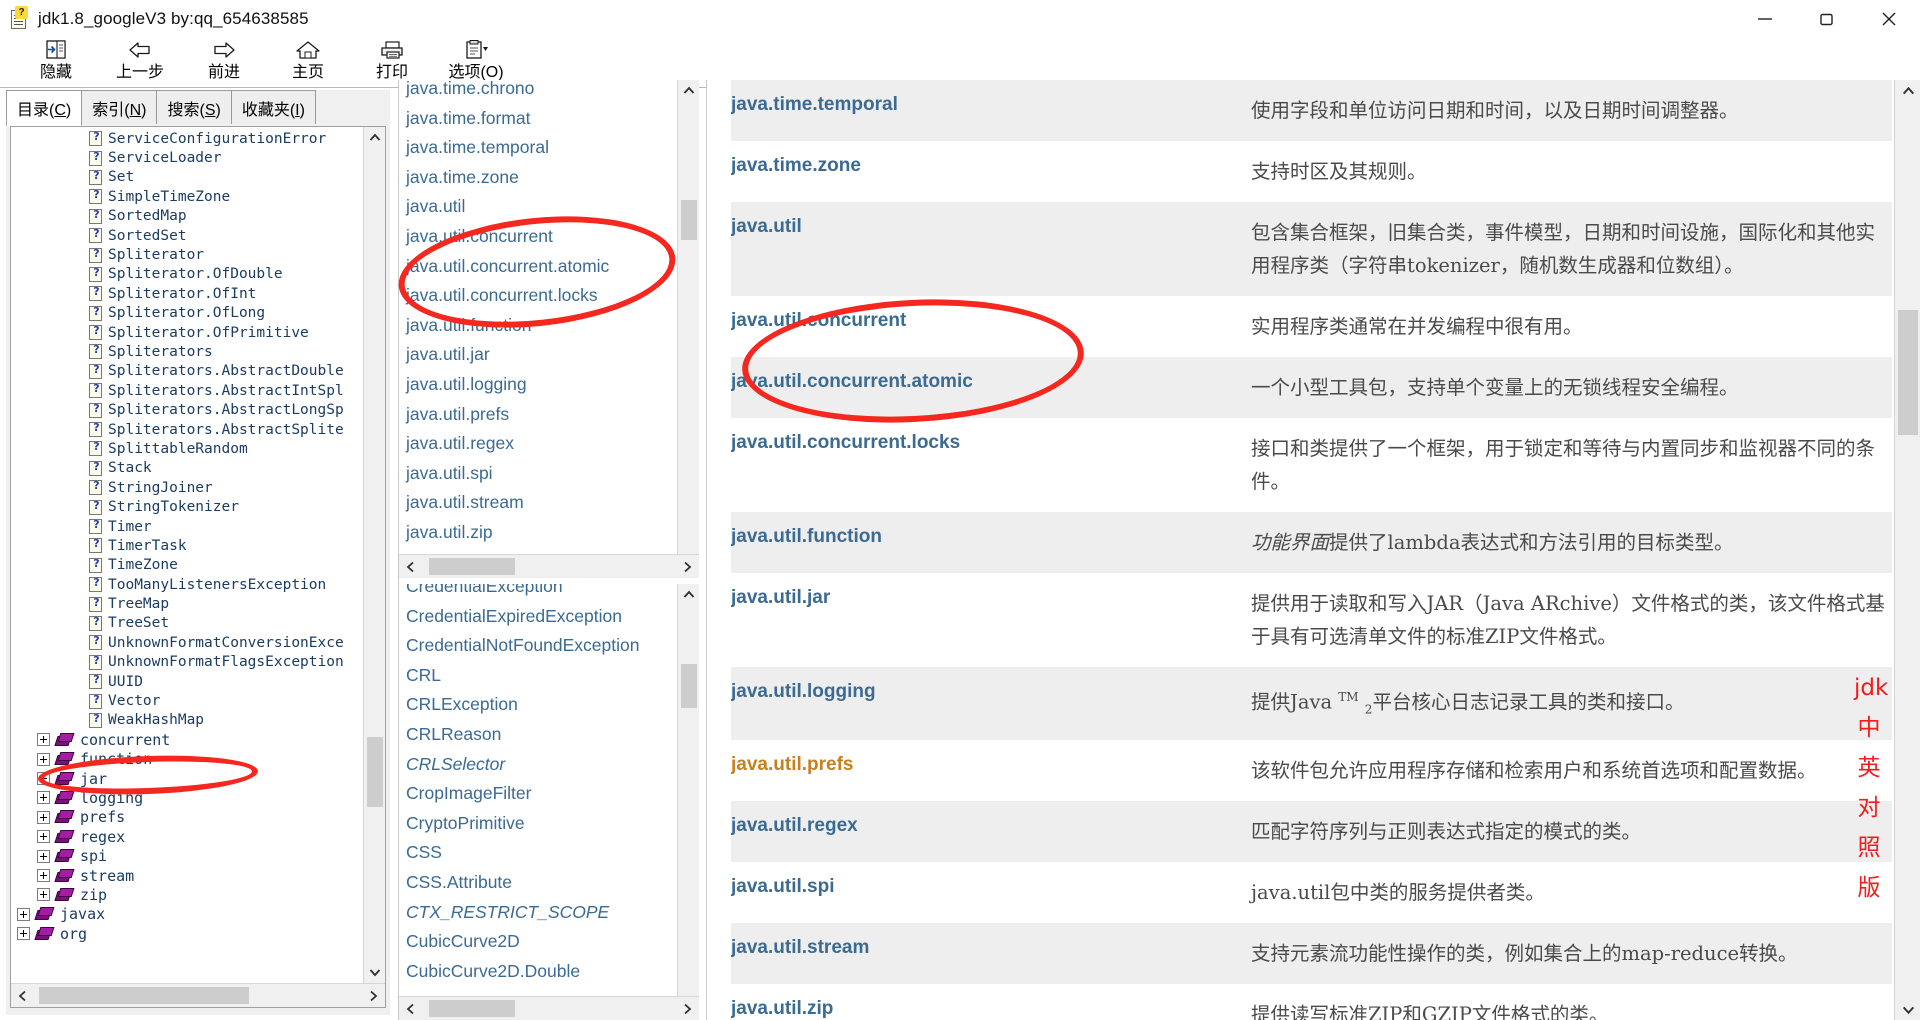  What do you see at coordinates (194, 107) in the screenshot?
I see `tab-search: 搜索(S)` at bounding box center [194, 107].